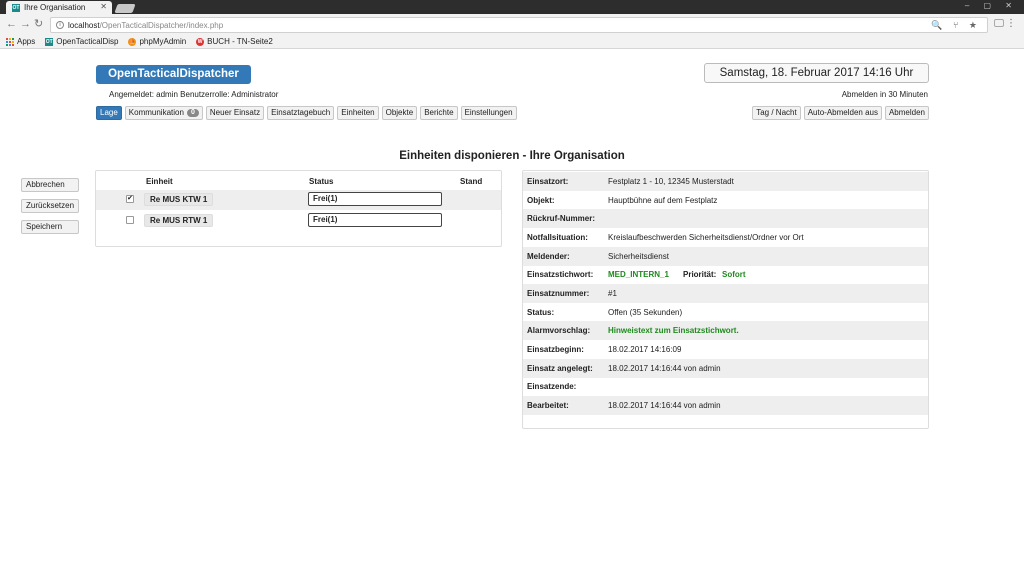 The width and height of the screenshot is (1024, 583). I want to click on brand-logo: OpenTacticalDispatcher, so click(173, 74).